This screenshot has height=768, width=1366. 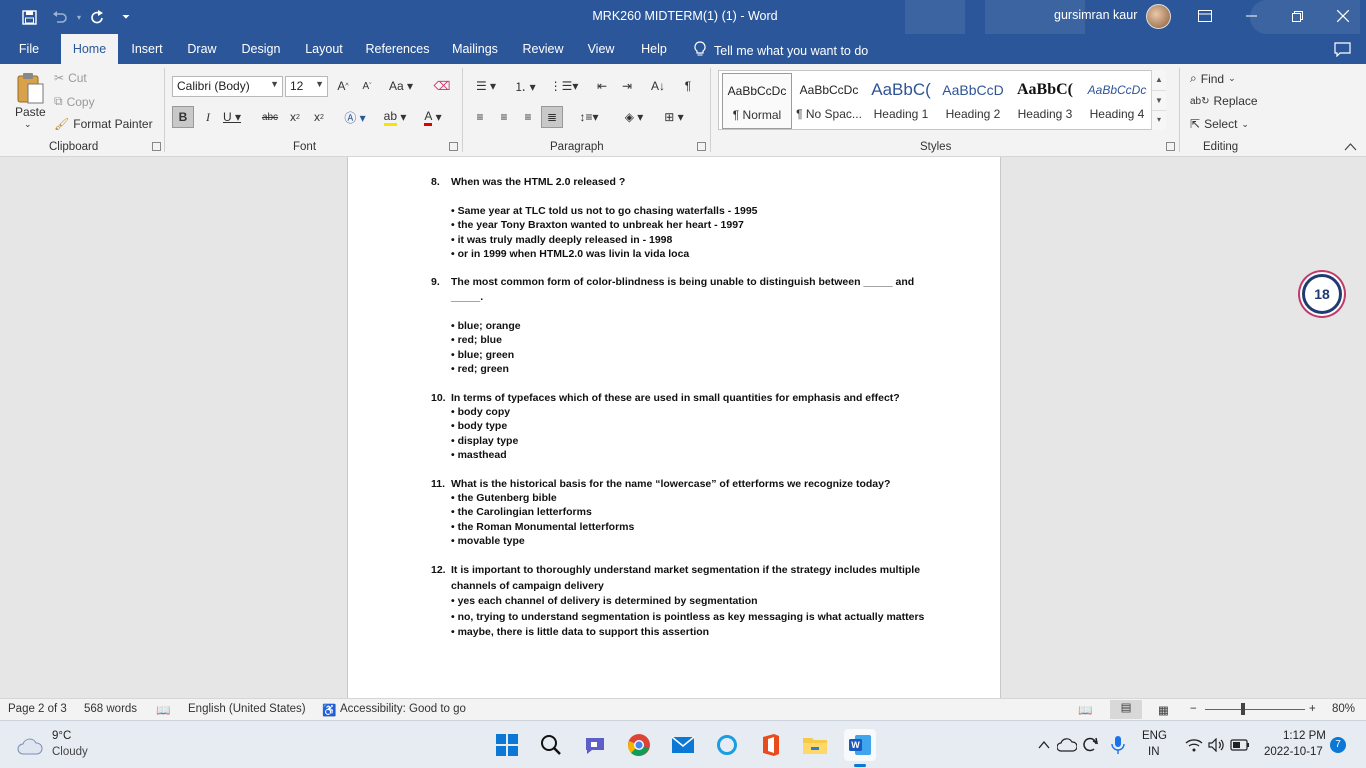 I want to click on borders-icon: ⊞ ▾, so click(x=674, y=117).